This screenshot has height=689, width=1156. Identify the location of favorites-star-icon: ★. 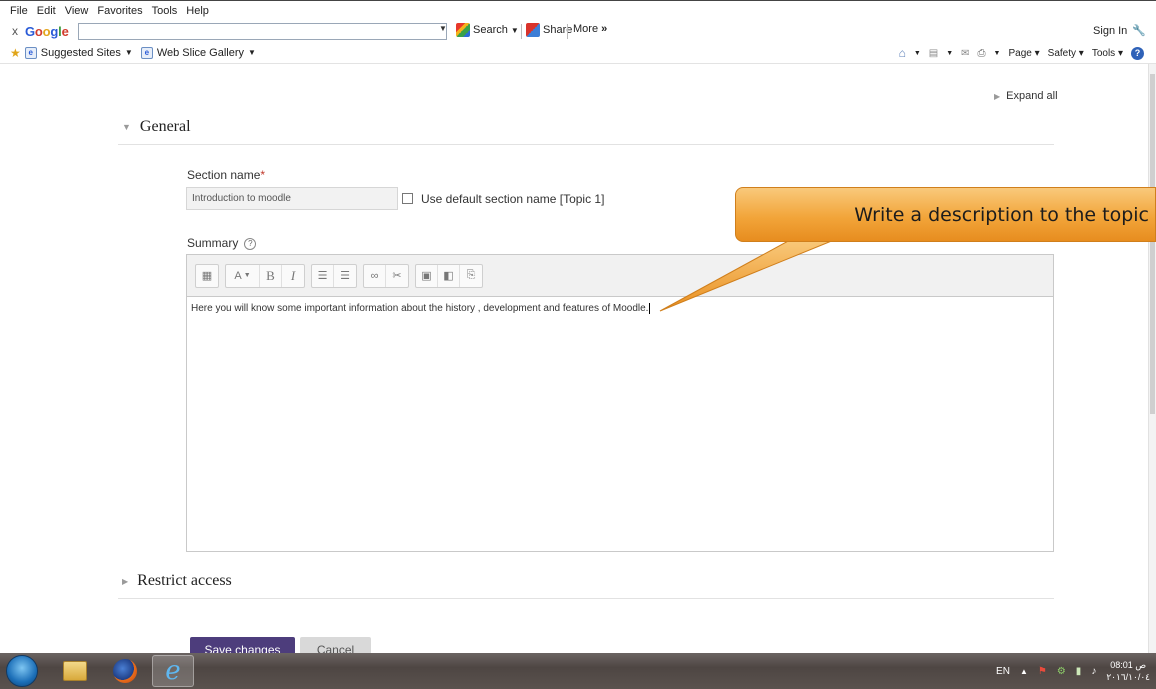
(15, 53).